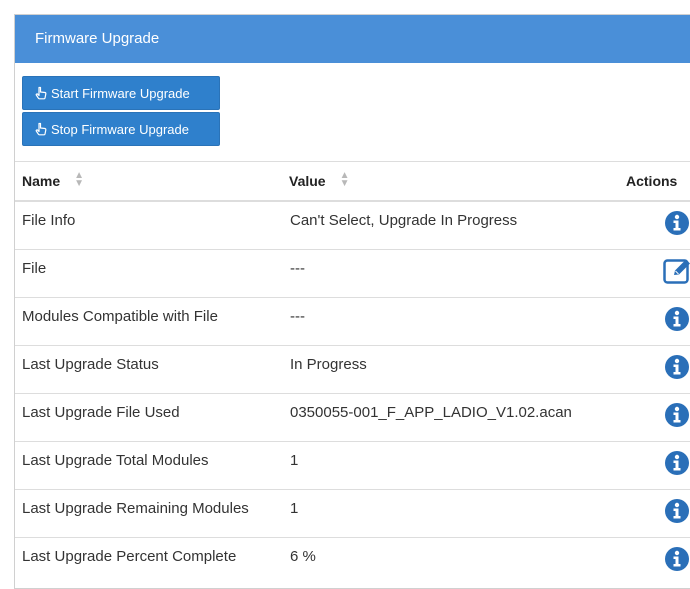 The height and width of the screenshot is (589, 690). What do you see at coordinates (352, 182) in the screenshot?
I see `table-header: Name ▲ ▼ Value ▲ ▼ Actions` at bounding box center [352, 182].